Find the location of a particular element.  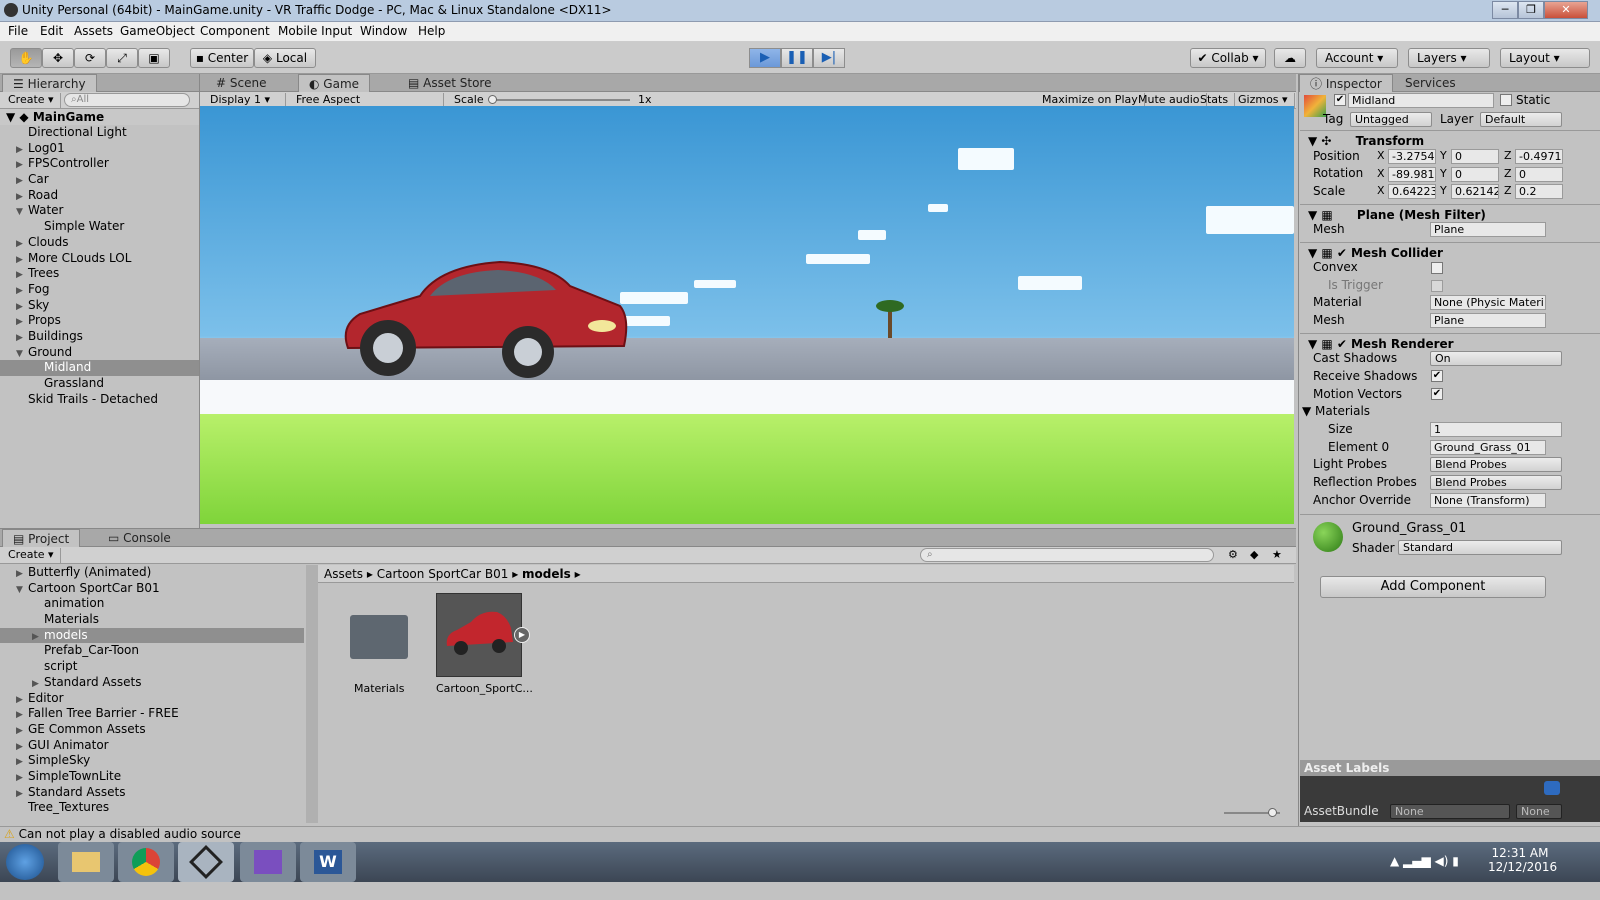

hierarchy-item: Grassland is located at coordinates (99, 384).